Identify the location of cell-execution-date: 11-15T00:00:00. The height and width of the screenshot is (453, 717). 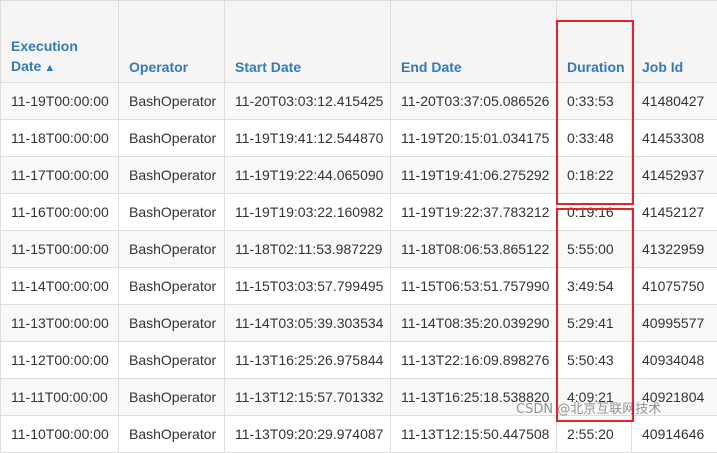
(60, 249).